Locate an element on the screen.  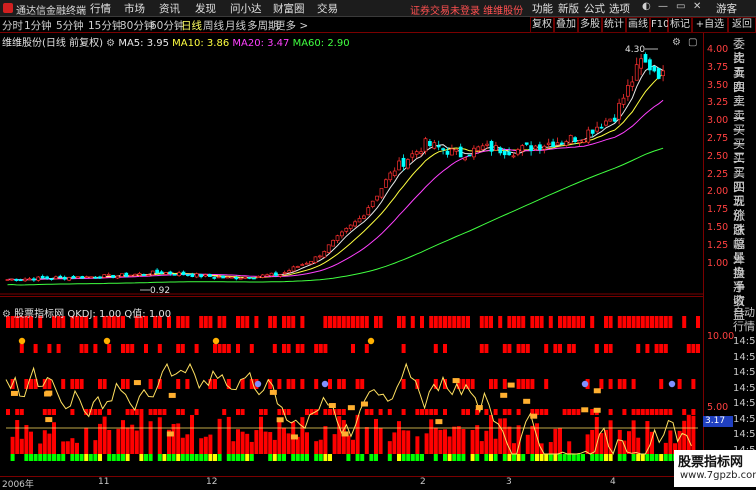
period-60min: 60分钟 is located at coordinates (167, 25).